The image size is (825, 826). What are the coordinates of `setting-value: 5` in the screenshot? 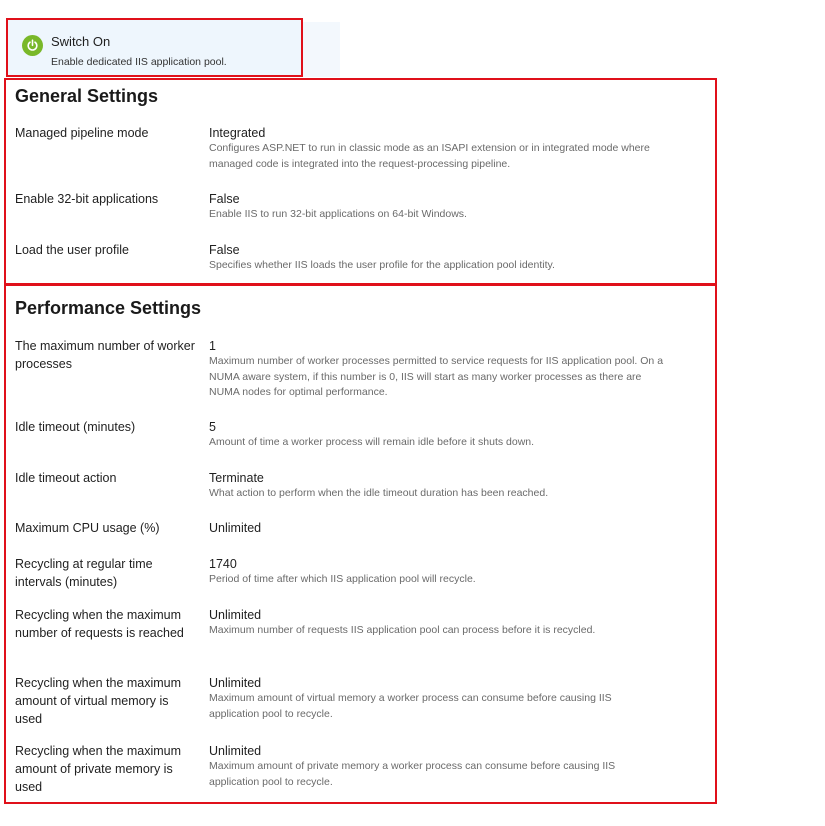 It's located at (212, 427).